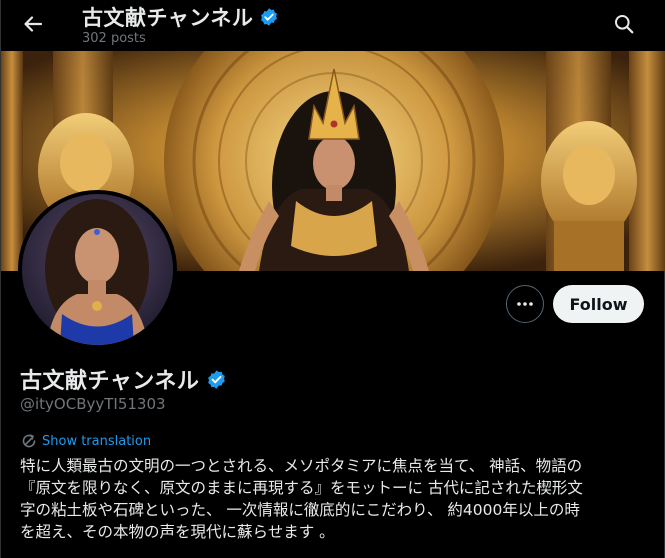 Image resolution: width=665 pixels, height=558 pixels. What do you see at coordinates (177, 532) in the screenshot?
I see `bio-line: を超え、その本物の声を現代に蘇らせます 。` at bounding box center [177, 532].